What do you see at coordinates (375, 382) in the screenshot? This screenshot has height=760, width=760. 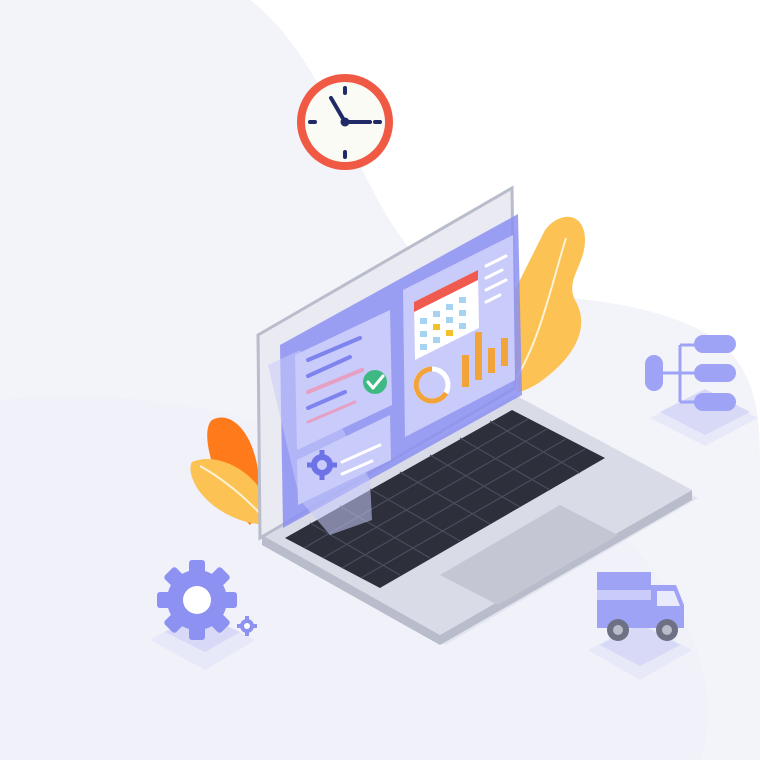 I see `check-icon` at bounding box center [375, 382].